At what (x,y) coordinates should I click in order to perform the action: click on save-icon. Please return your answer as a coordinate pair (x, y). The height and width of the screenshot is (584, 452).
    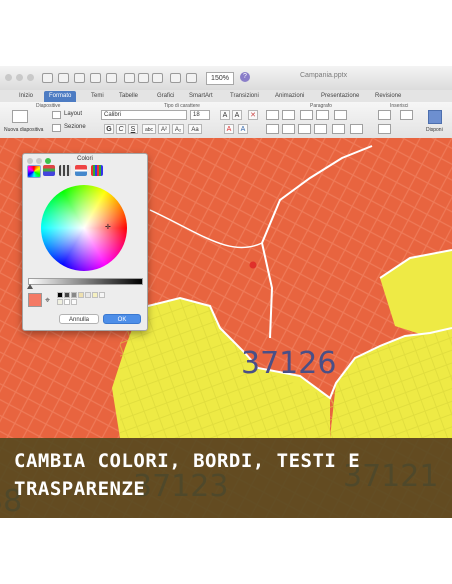
    Looking at the image, I should click on (95, 78).